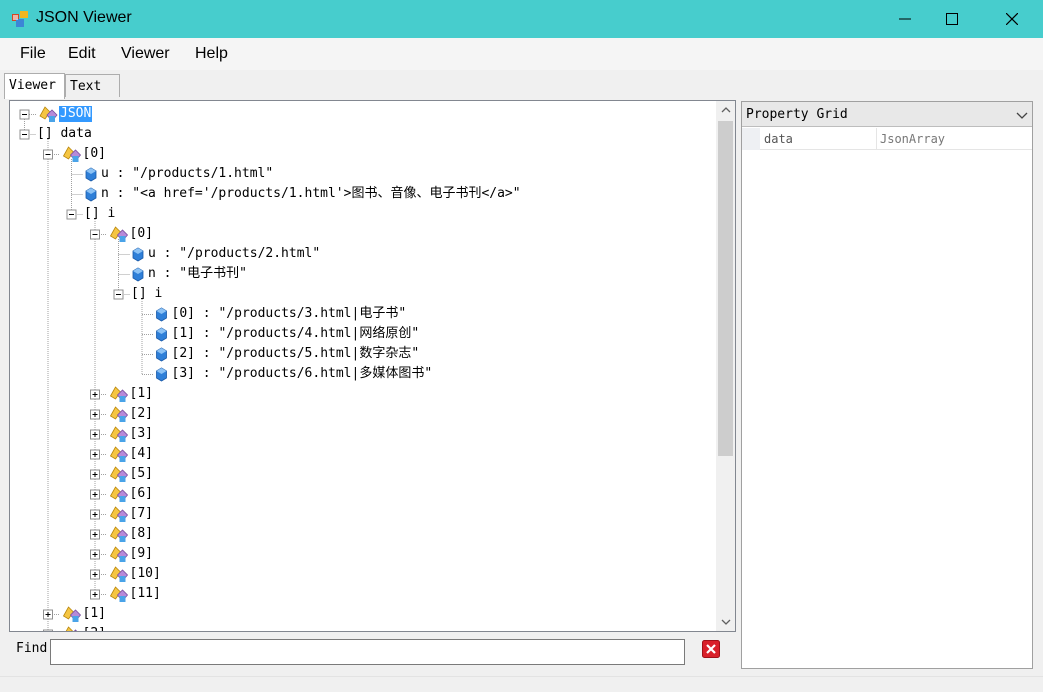 This screenshot has width=1043, height=692. Describe the element at coordinates (367, 652) in the screenshot. I see `find-input` at that location.